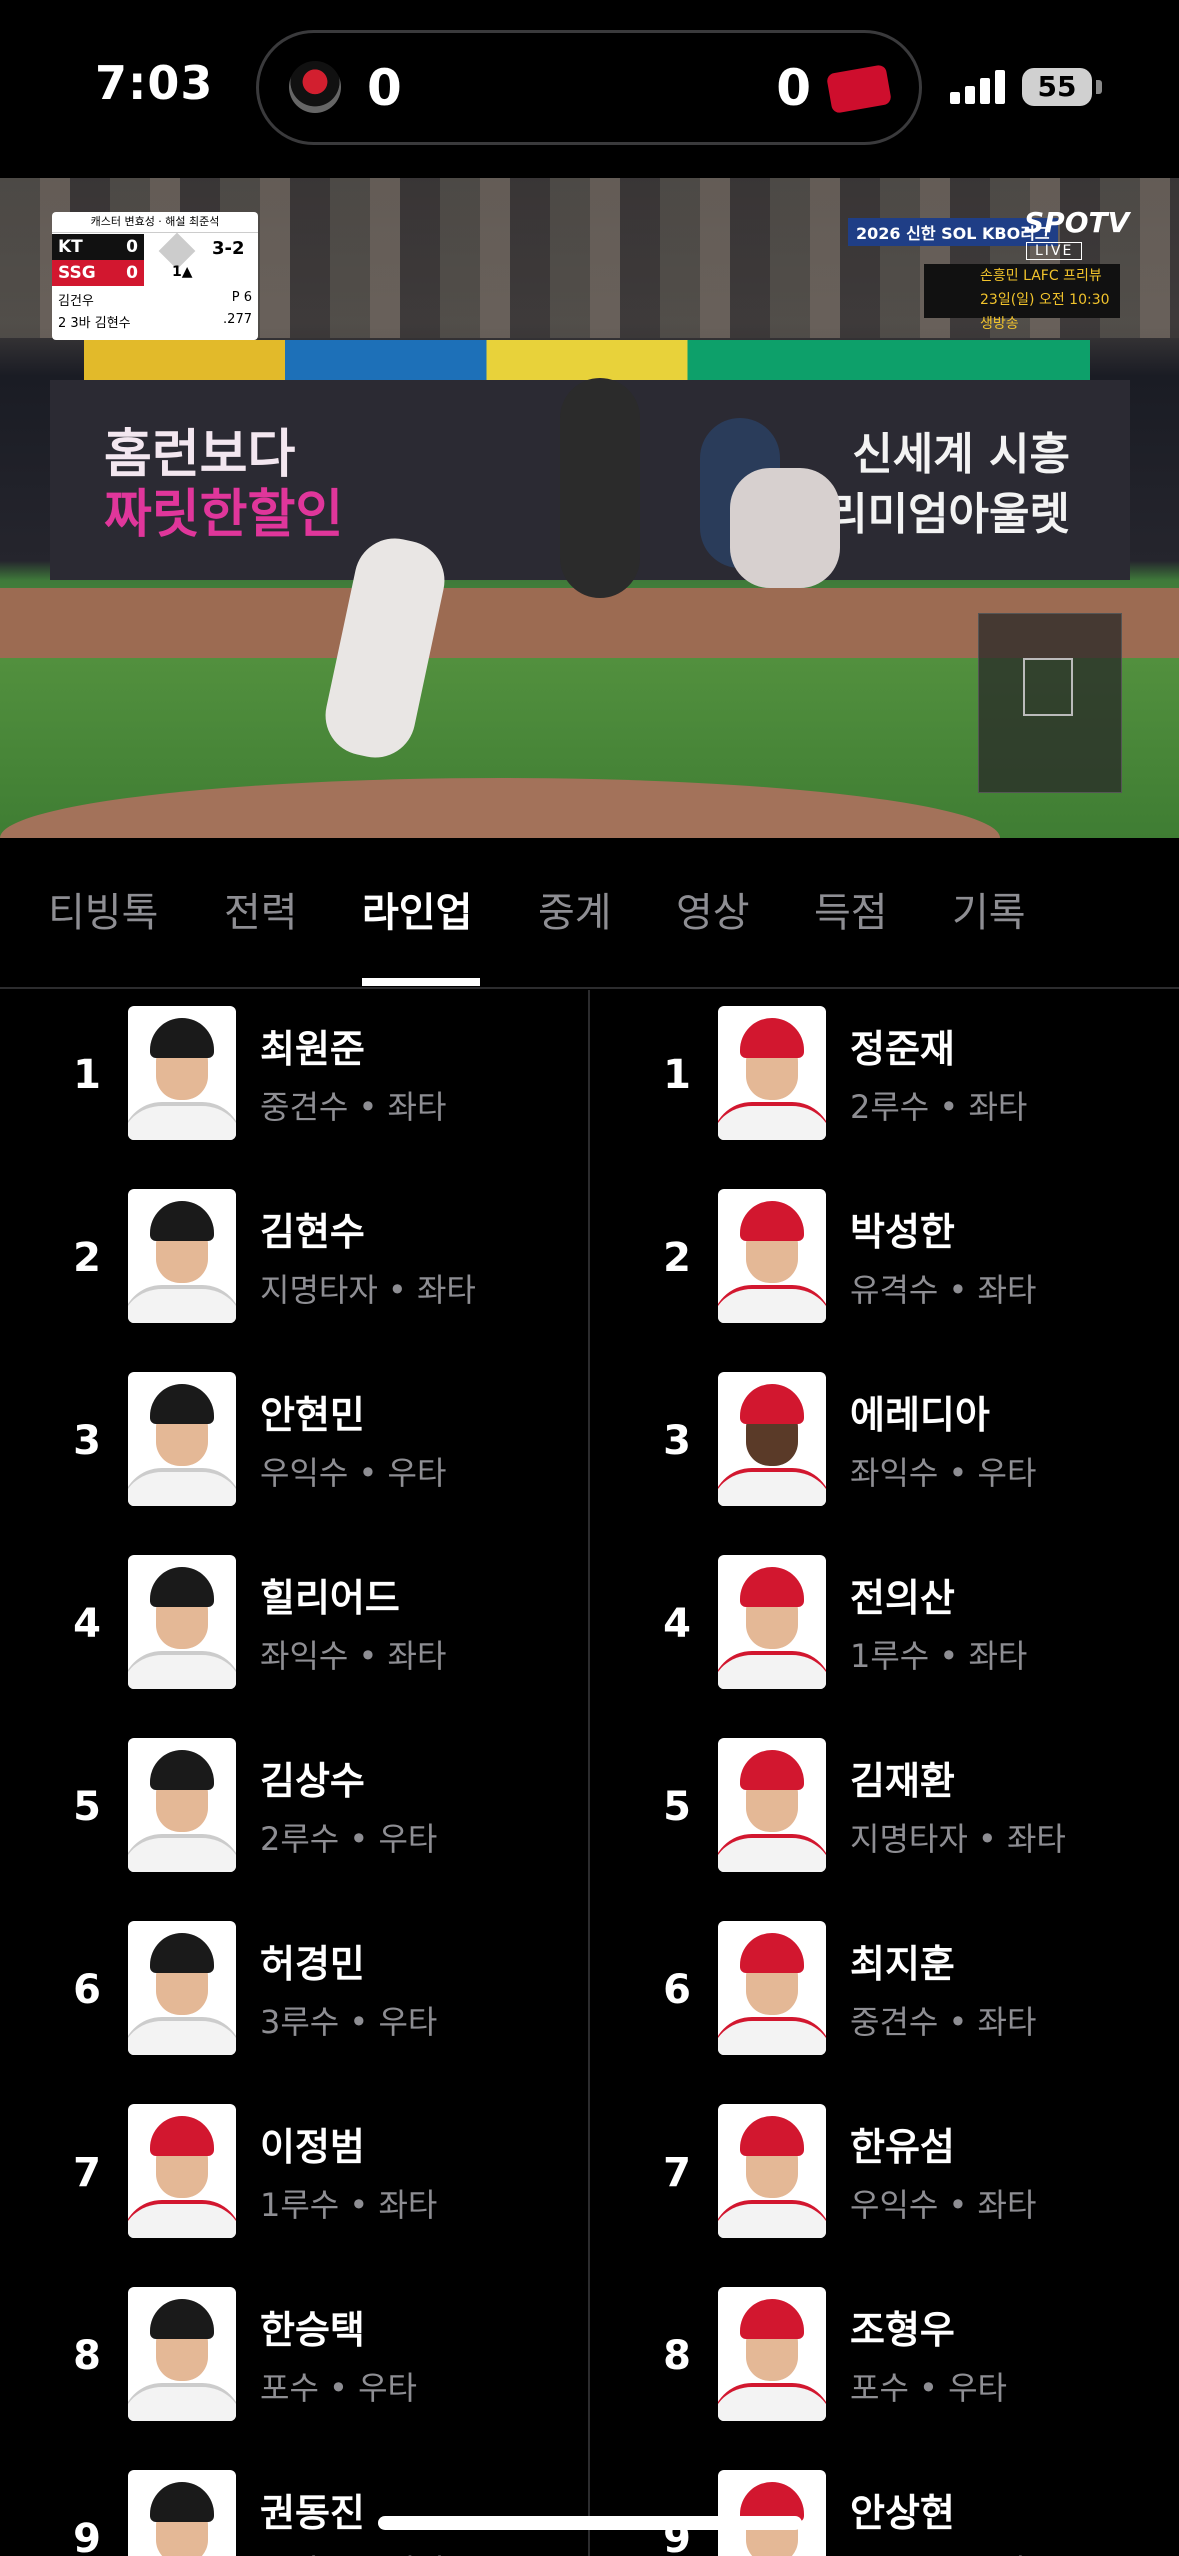 This screenshot has width=1179, height=2556. What do you see at coordinates (978, 87) in the screenshot?
I see `cellular-signal-icon` at bounding box center [978, 87].